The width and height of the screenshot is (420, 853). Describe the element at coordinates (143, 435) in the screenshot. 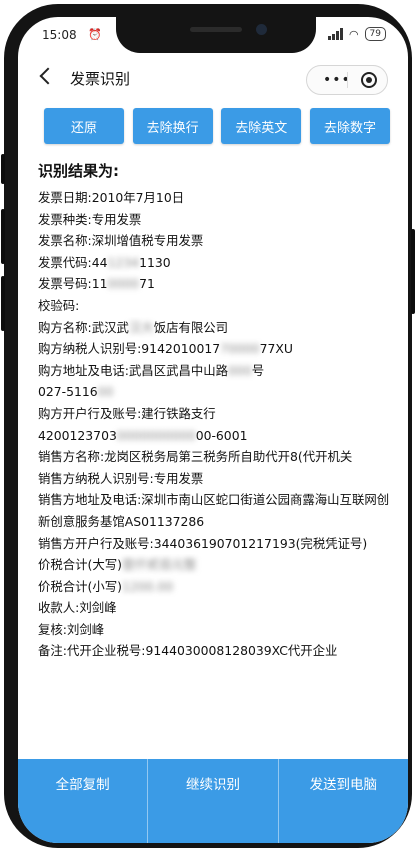

I see `buyer-account: 4200123703000000000000-6001` at that location.